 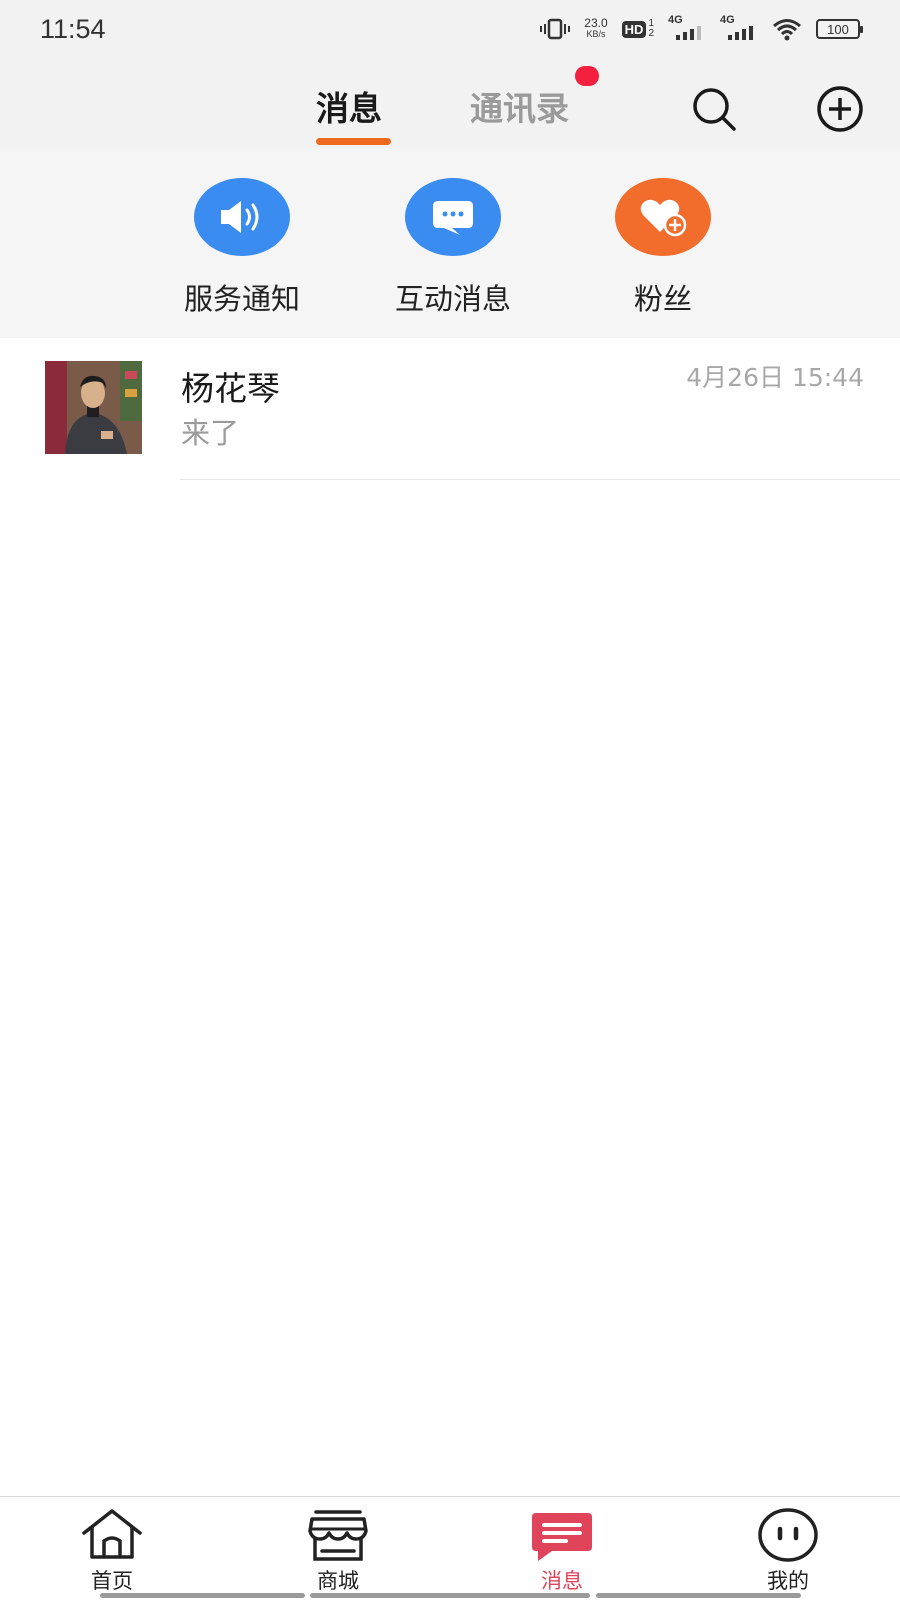 I want to click on add-button, so click(x=840, y=109).